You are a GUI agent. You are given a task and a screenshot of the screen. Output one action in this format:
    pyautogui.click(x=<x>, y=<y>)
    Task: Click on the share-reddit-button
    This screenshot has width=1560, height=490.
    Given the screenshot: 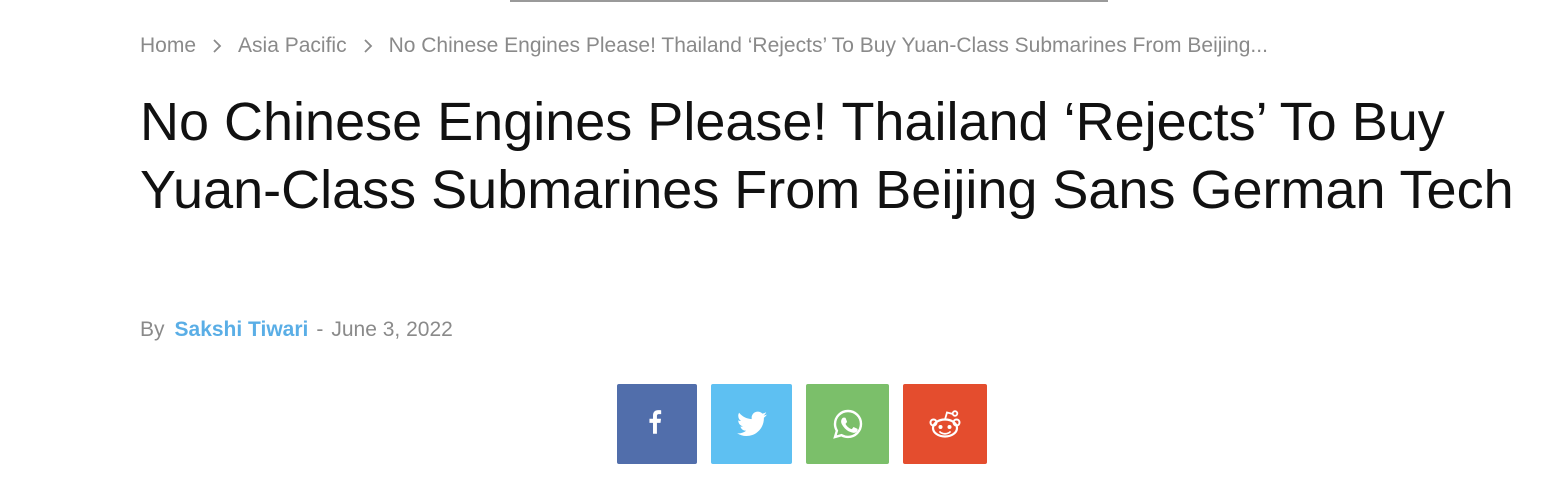 What is the action you would take?
    pyautogui.click(x=945, y=424)
    